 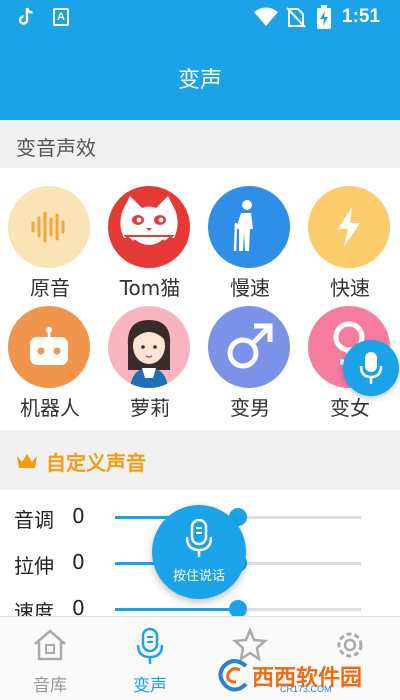 I want to click on effect-label: 慢速, so click(x=250, y=288).